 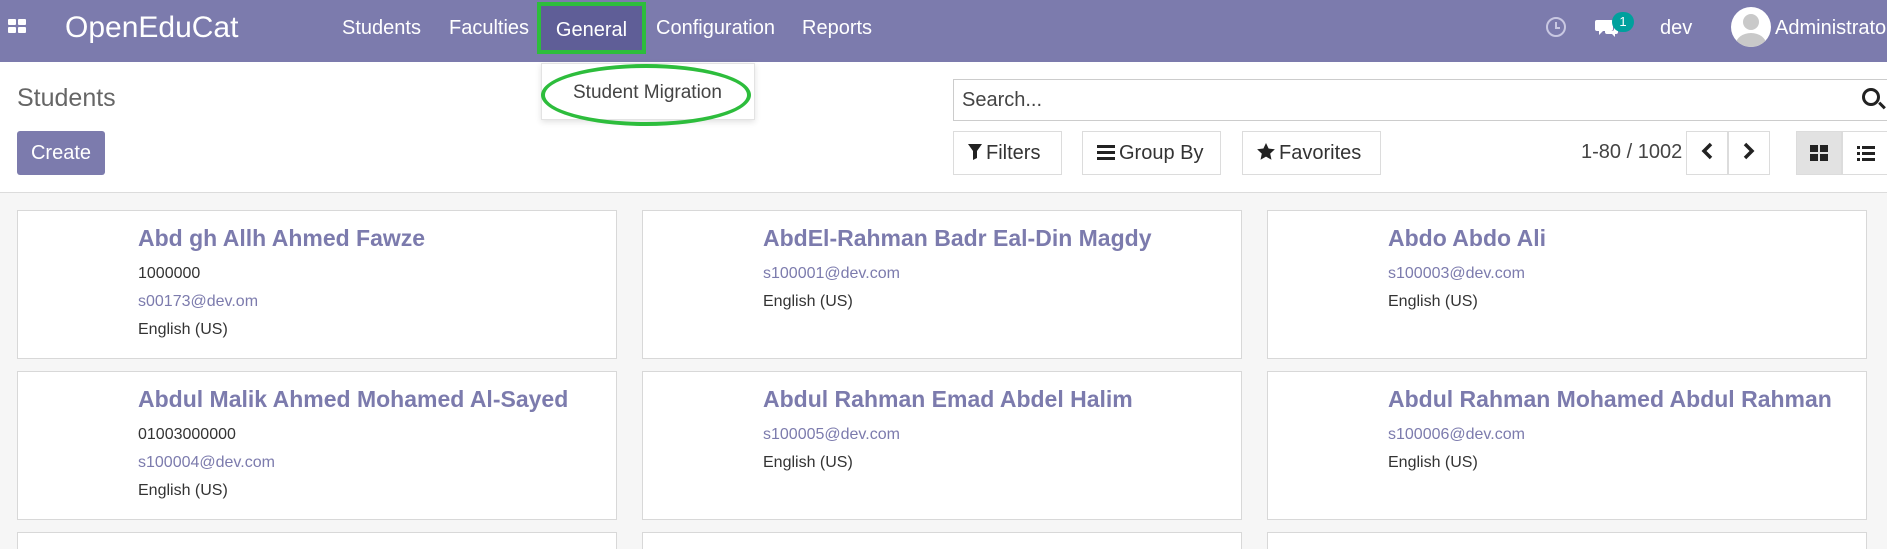 I want to click on filters-button: Filters, so click(x=1007, y=153).